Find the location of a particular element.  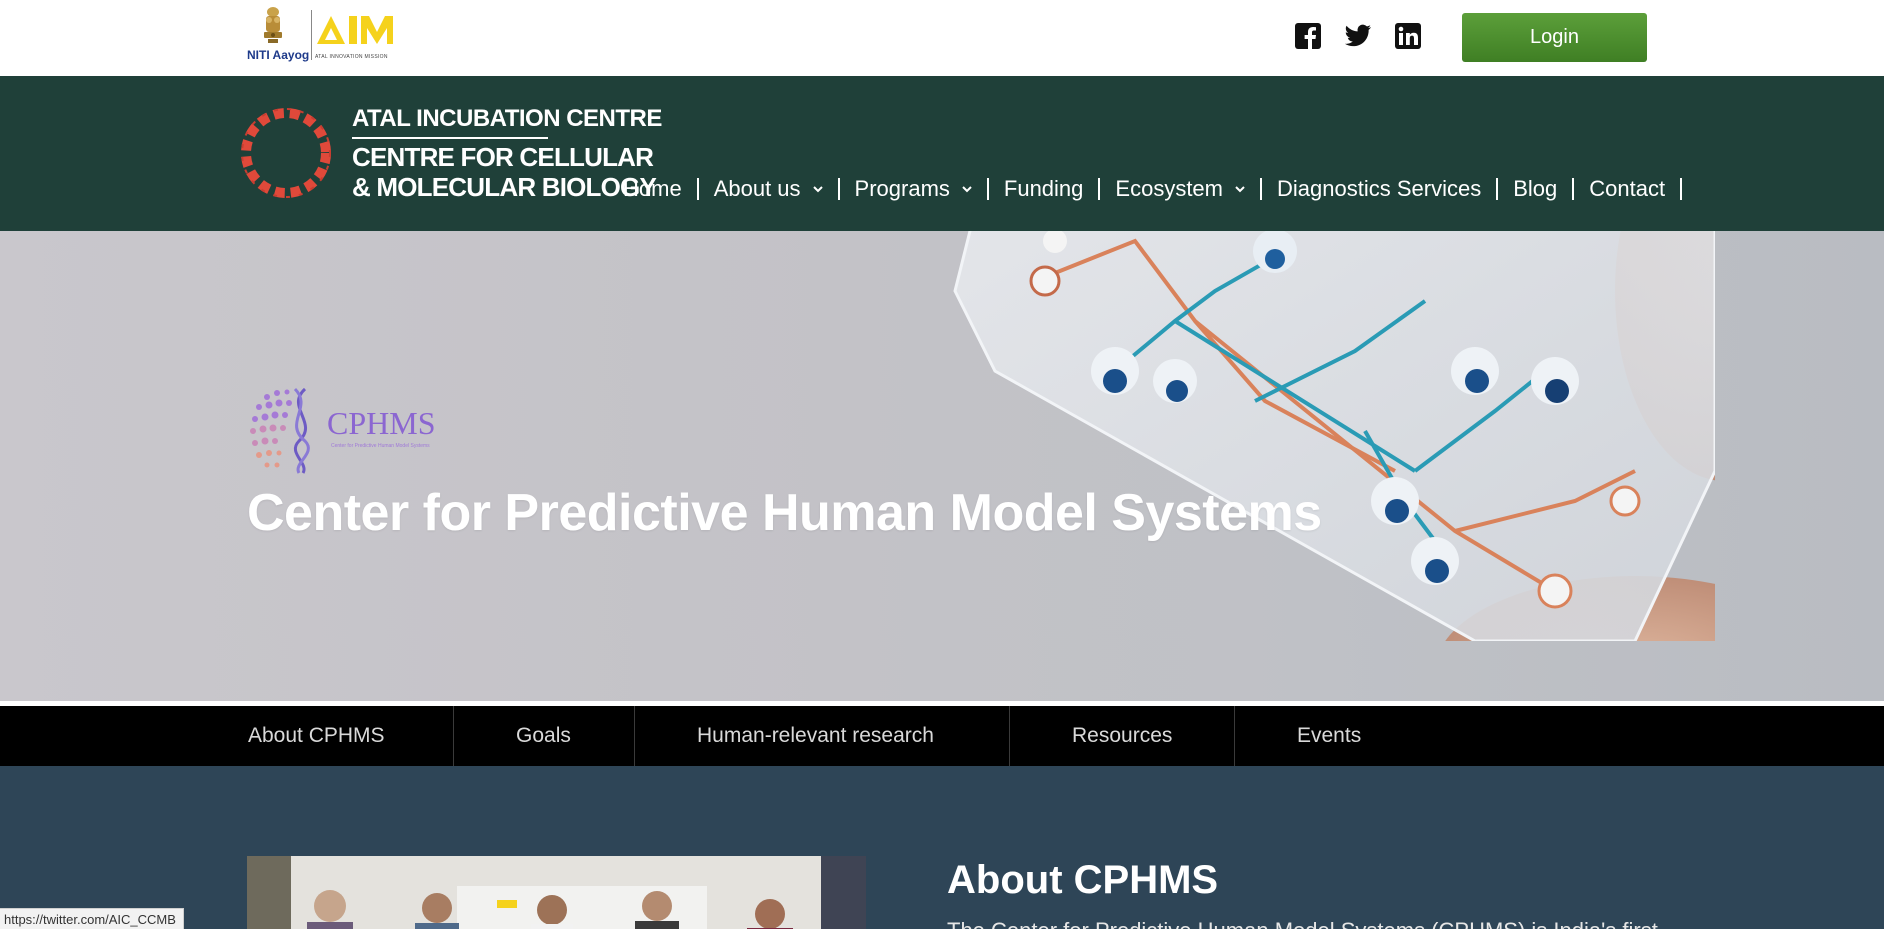

tab-resources: Resources is located at coordinates (1122, 736).